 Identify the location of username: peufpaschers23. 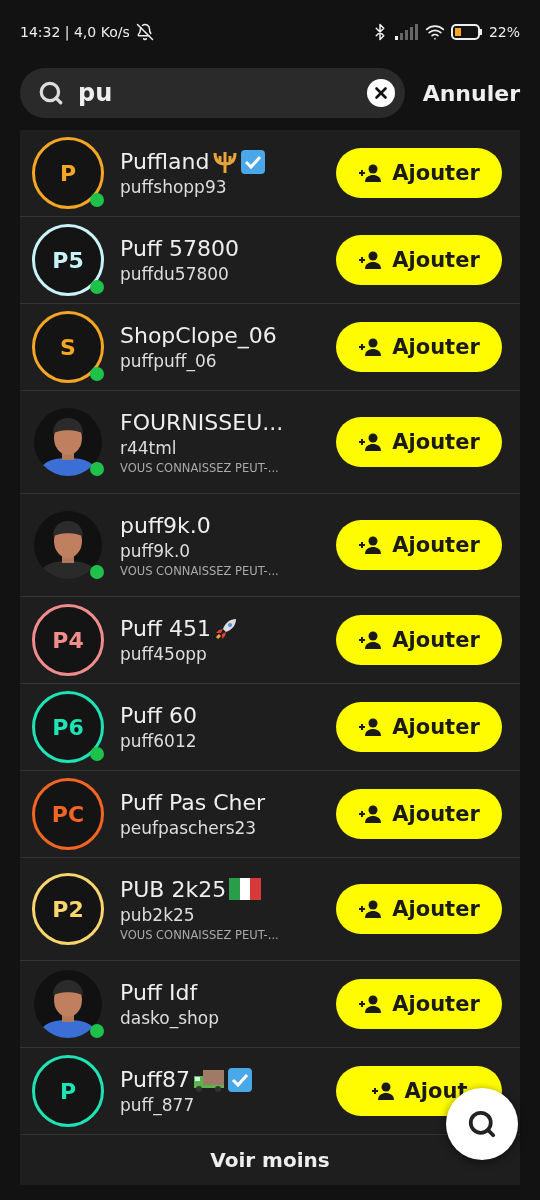
(189, 828).